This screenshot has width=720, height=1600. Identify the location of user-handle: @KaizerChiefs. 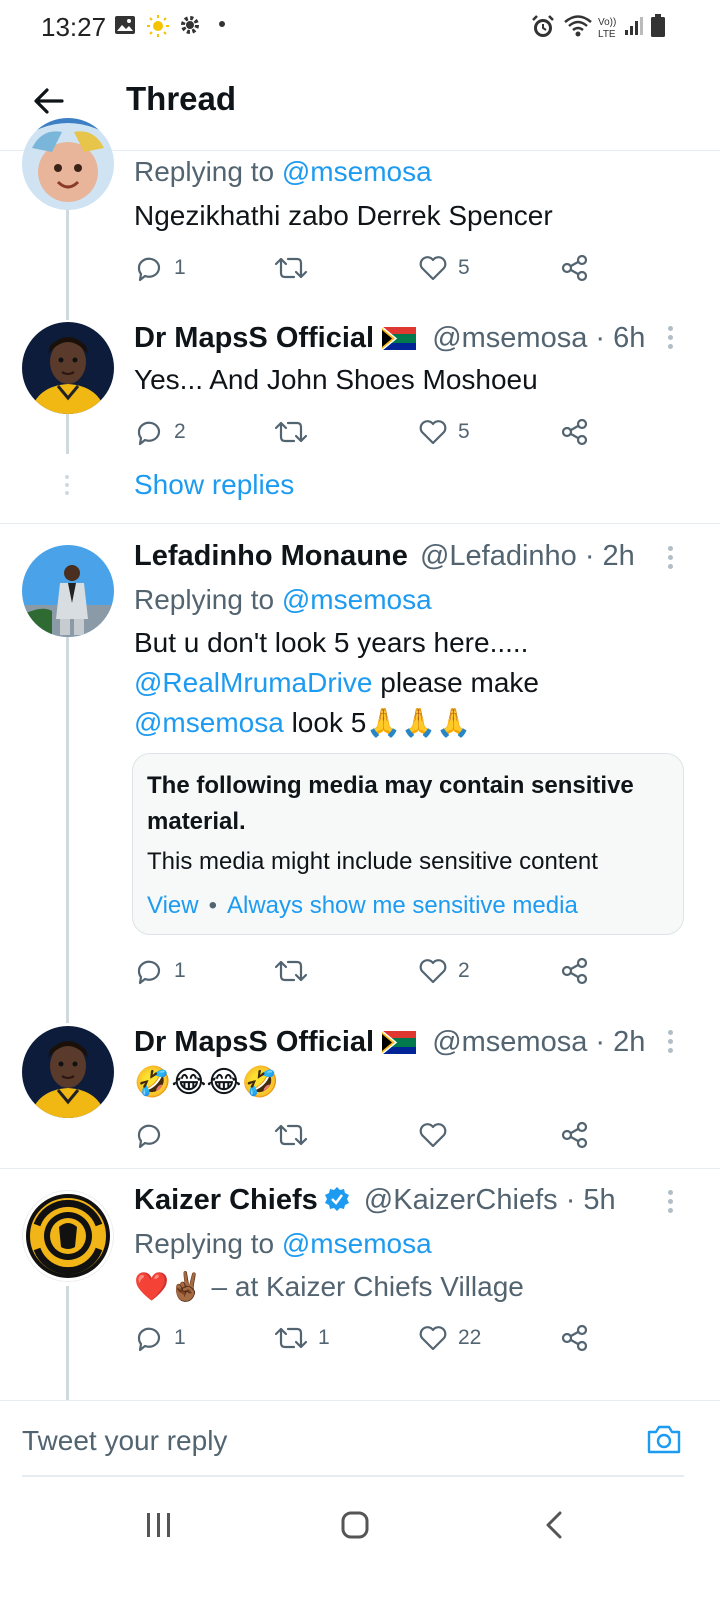
(461, 1200).